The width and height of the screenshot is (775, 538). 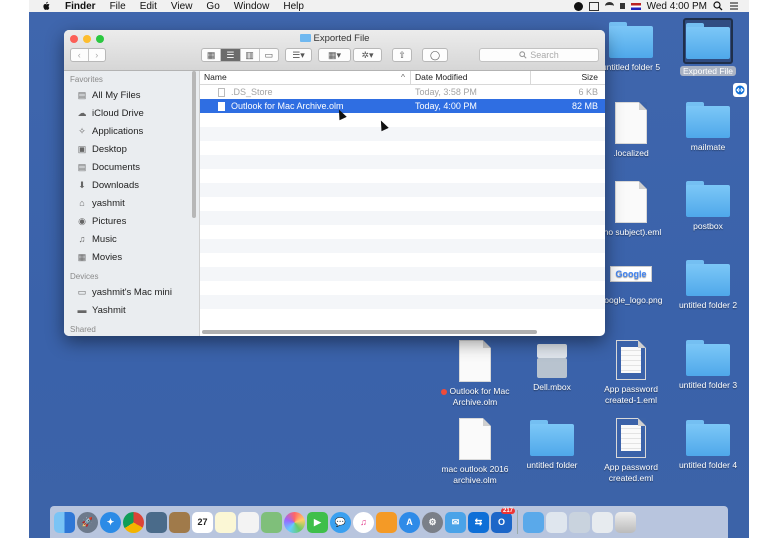 What do you see at coordinates (148, 6) in the screenshot?
I see `menu-edit: Edit` at bounding box center [148, 6].